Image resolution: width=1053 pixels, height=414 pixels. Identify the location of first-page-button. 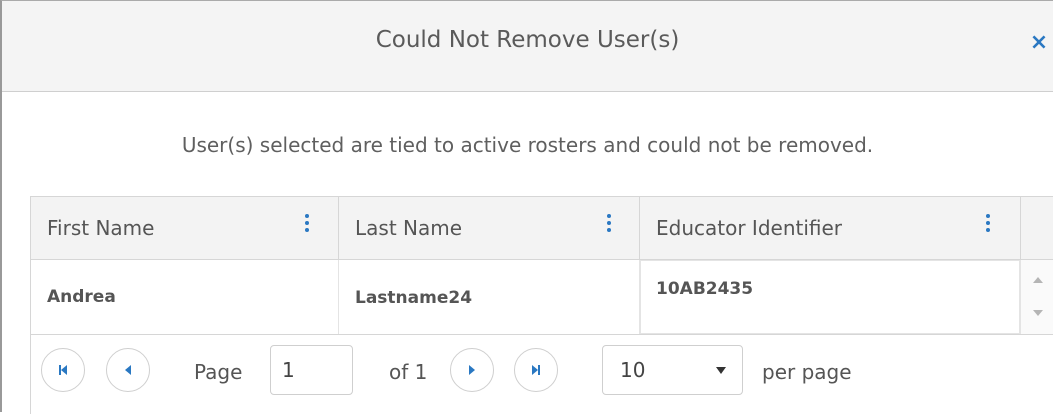
(63, 370).